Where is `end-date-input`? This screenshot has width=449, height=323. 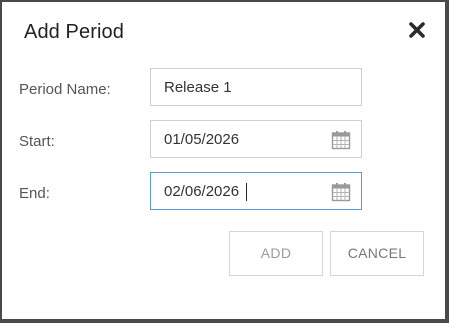
end-date-input is located at coordinates (256, 191).